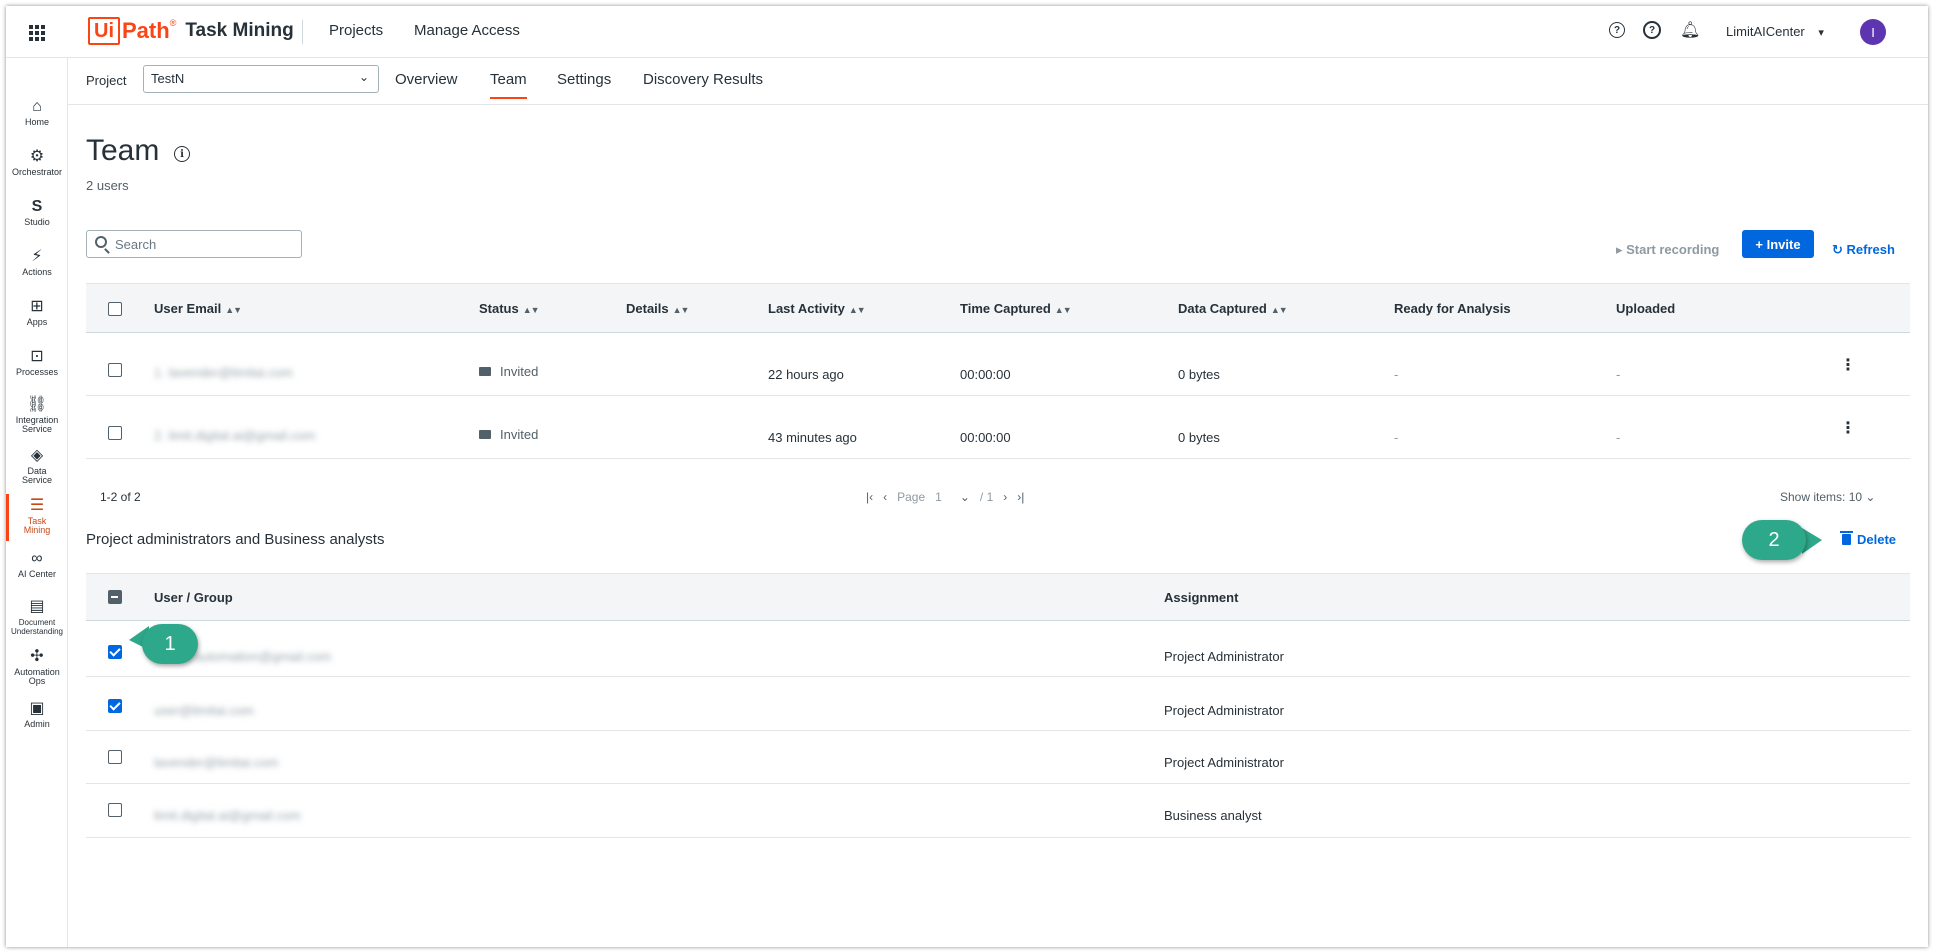 The width and height of the screenshot is (1935, 952). I want to click on rail-item-apps: ⊞ Apps, so click(37, 312).